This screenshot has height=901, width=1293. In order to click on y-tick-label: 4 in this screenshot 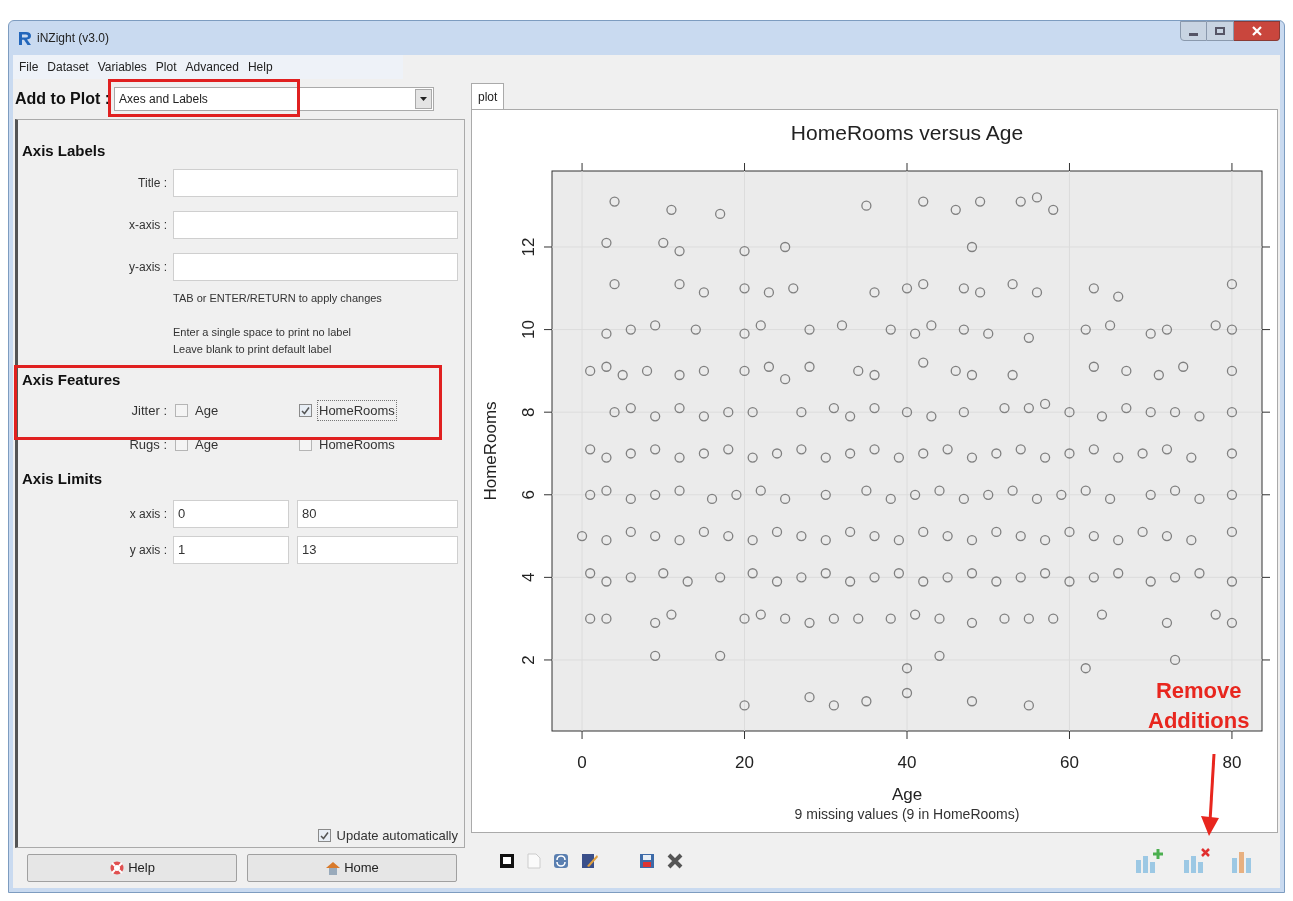, I will do `click(528, 577)`.